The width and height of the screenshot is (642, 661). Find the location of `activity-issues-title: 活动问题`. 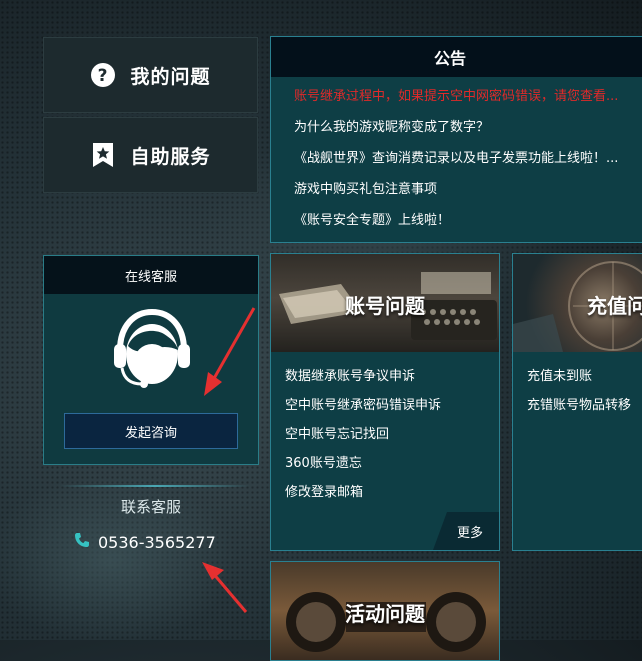

activity-issues-title: 活动问题 is located at coordinates (385, 612).